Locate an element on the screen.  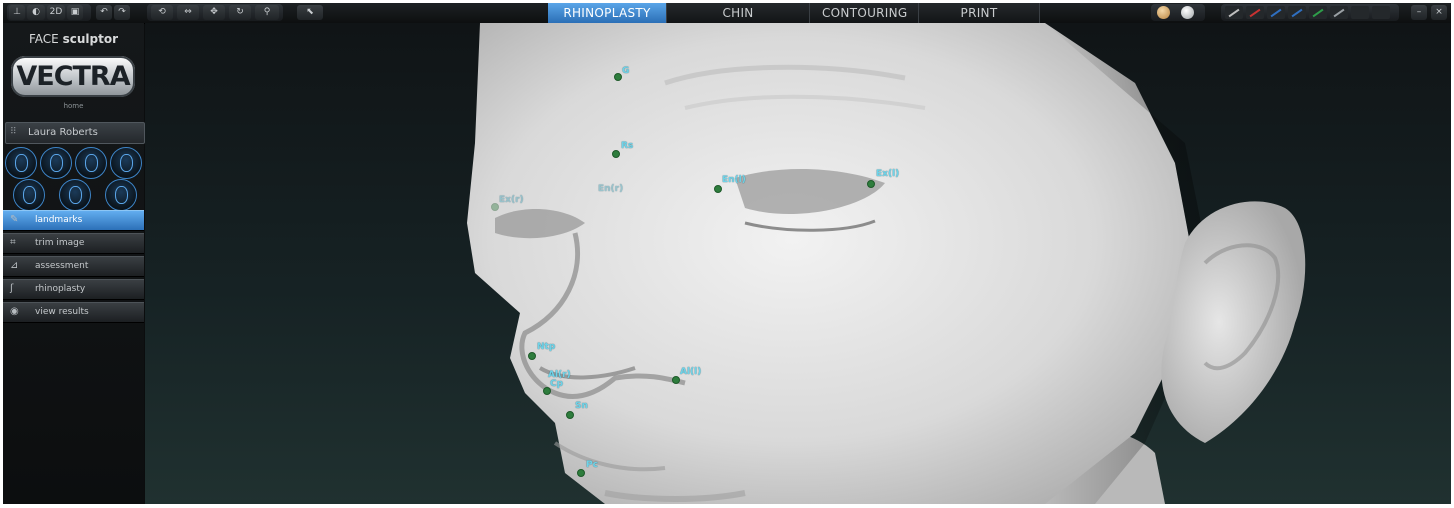
pen-gray-icon: .p0::after{} is located at coordinates (1234, 12).